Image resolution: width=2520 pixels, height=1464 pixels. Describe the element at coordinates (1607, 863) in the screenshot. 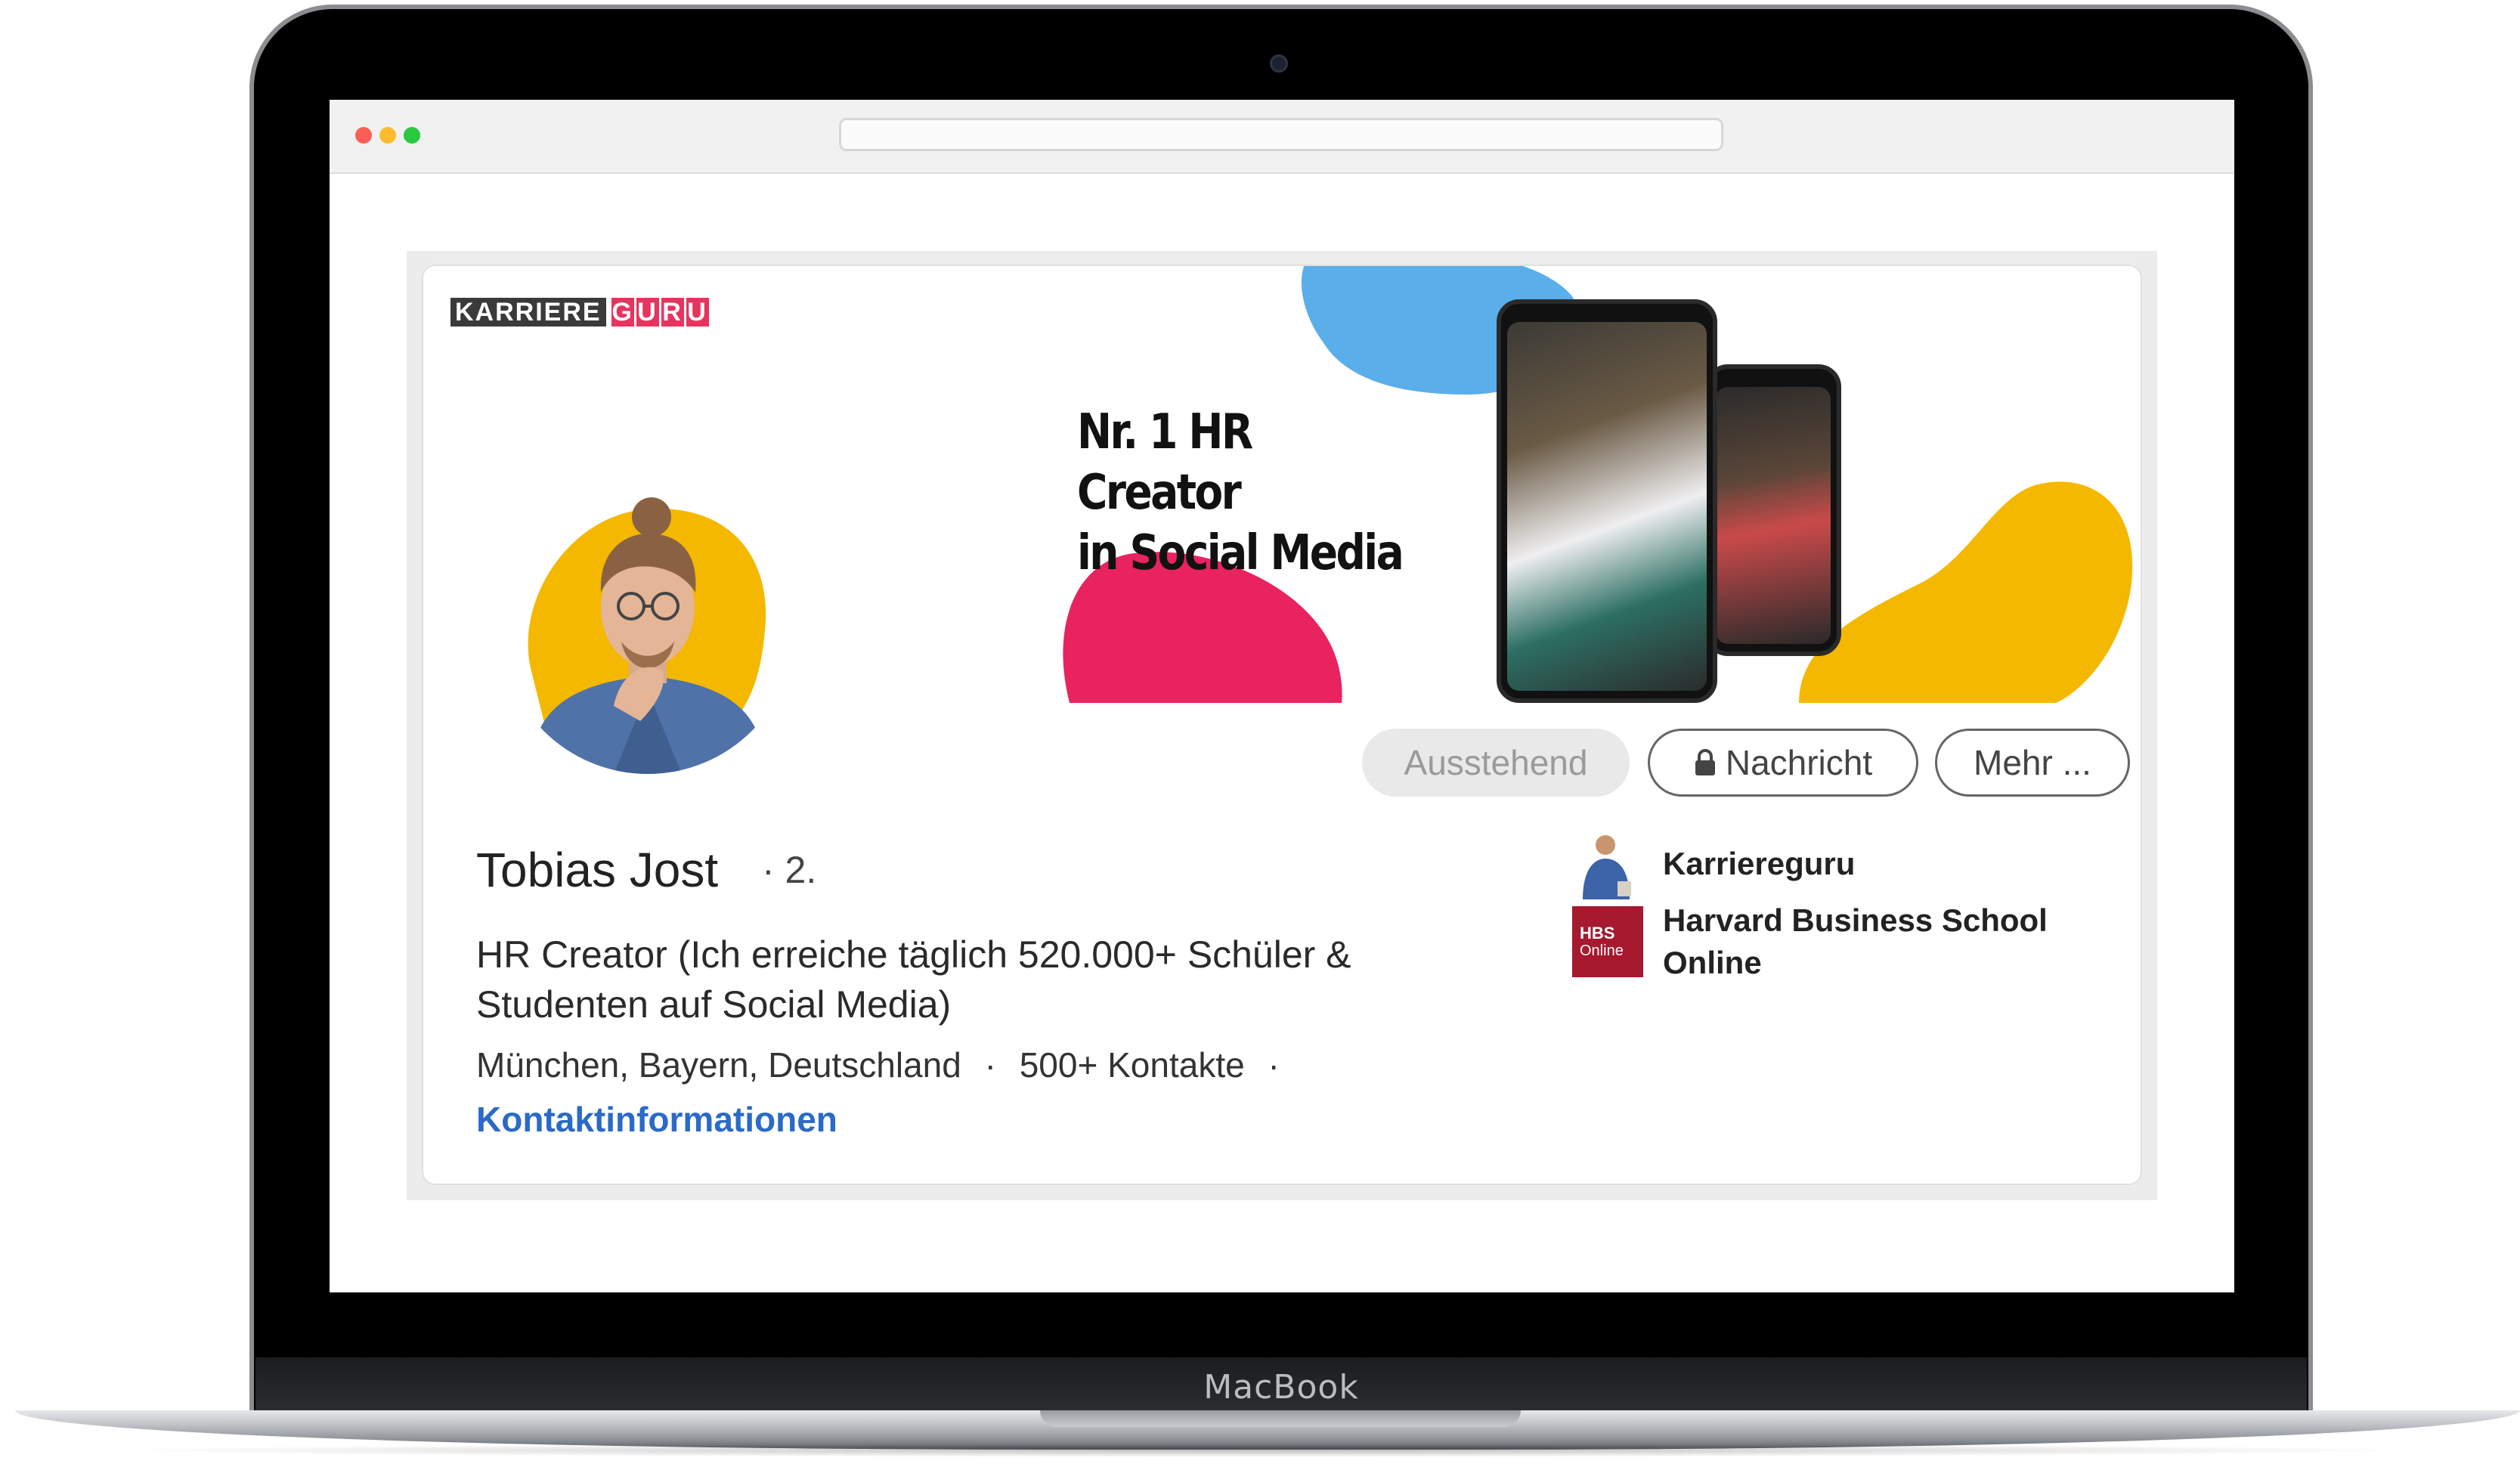

I see `company-avatar-icon` at that location.